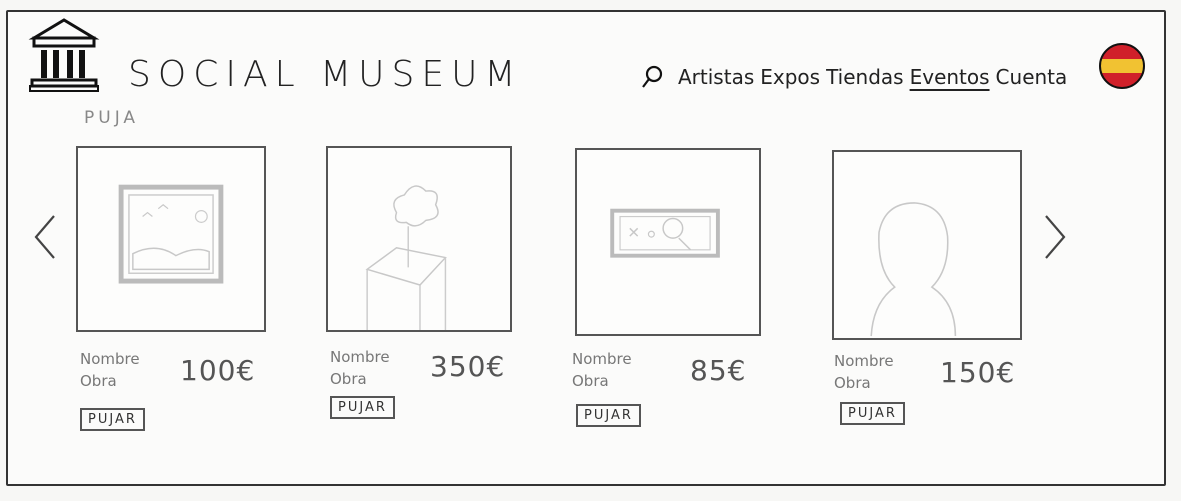  What do you see at coordinates (1055, 237) in the screenshot?
I see `chevron-right-icon` at bounding box center [1055, 237].